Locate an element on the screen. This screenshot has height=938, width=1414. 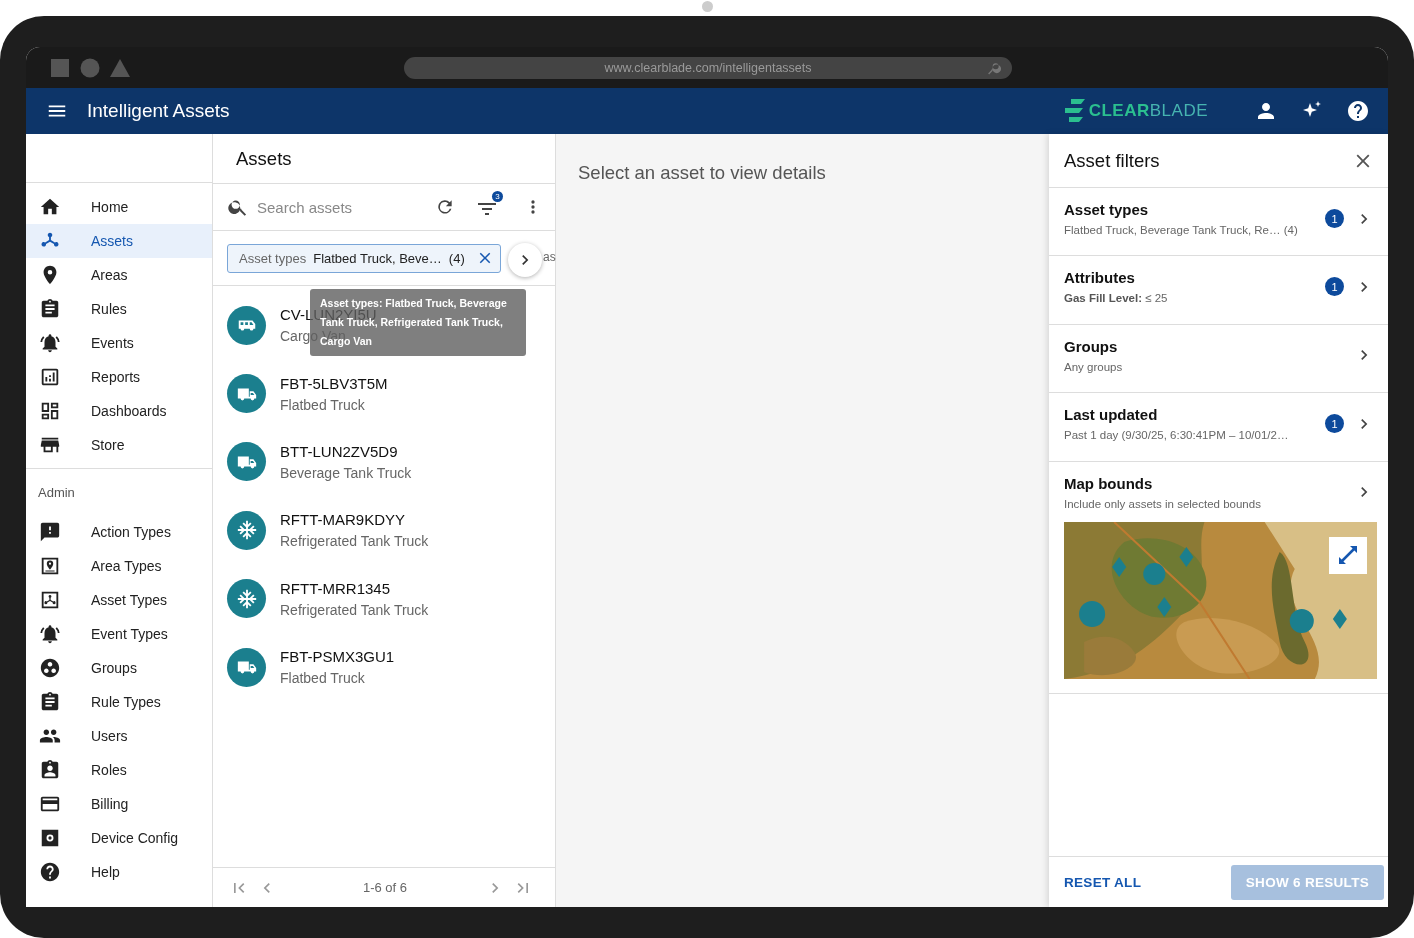
section-title: Admin is located at coordinates (56, 493).